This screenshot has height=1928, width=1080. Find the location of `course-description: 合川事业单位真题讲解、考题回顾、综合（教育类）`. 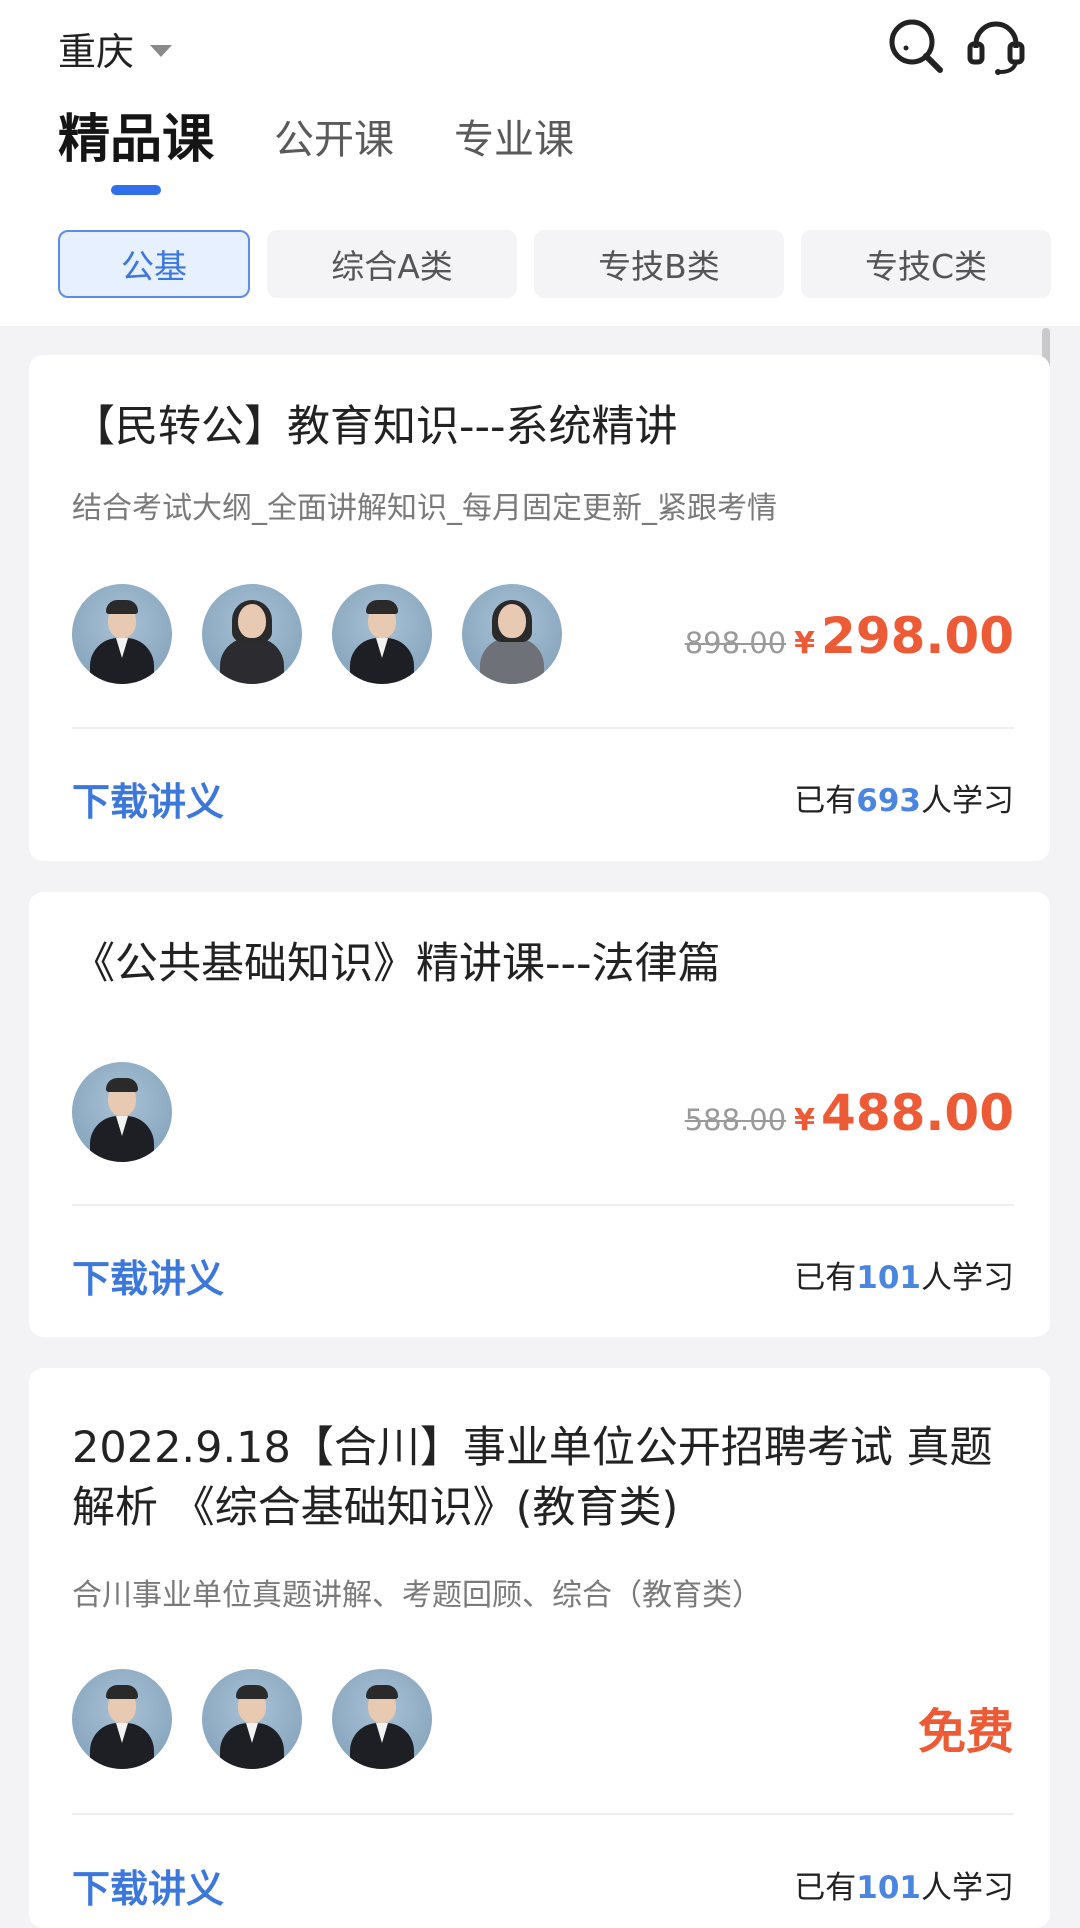

course-description: 合川事业单位真题讲解、考题回顾、综合（教育类） is located at coordinates (417, 1595).